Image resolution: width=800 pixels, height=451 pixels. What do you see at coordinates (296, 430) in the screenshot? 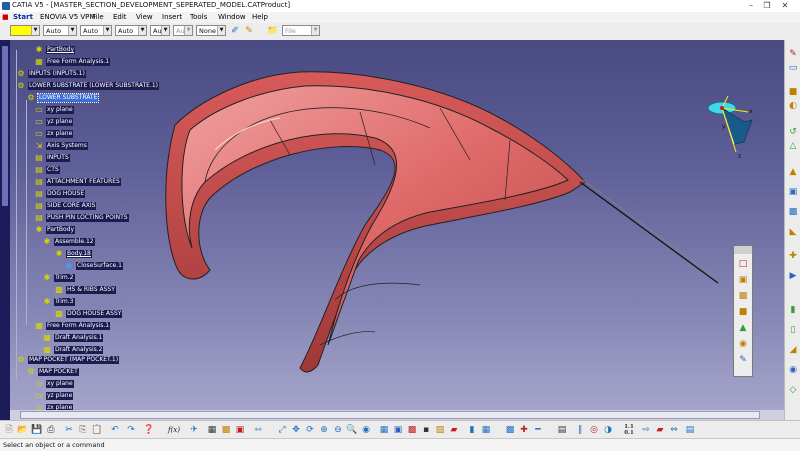
I see `pan-icon: ✥` at bounding box center [296, 430].